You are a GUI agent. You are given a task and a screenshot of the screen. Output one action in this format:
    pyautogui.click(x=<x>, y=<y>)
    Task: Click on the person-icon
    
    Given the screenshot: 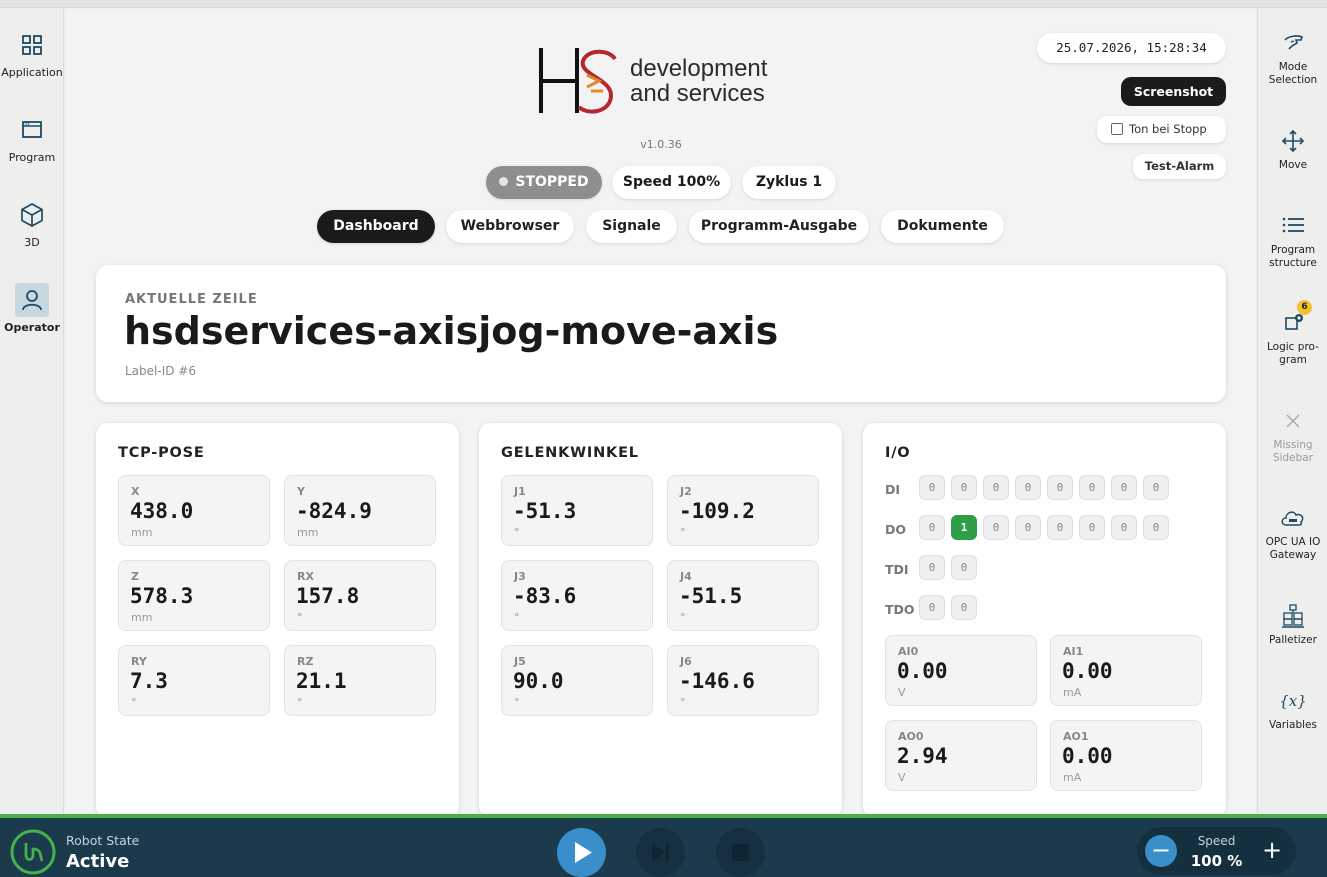 What is the action you would take?
    pyautogui.click(x=32, y=300)
    